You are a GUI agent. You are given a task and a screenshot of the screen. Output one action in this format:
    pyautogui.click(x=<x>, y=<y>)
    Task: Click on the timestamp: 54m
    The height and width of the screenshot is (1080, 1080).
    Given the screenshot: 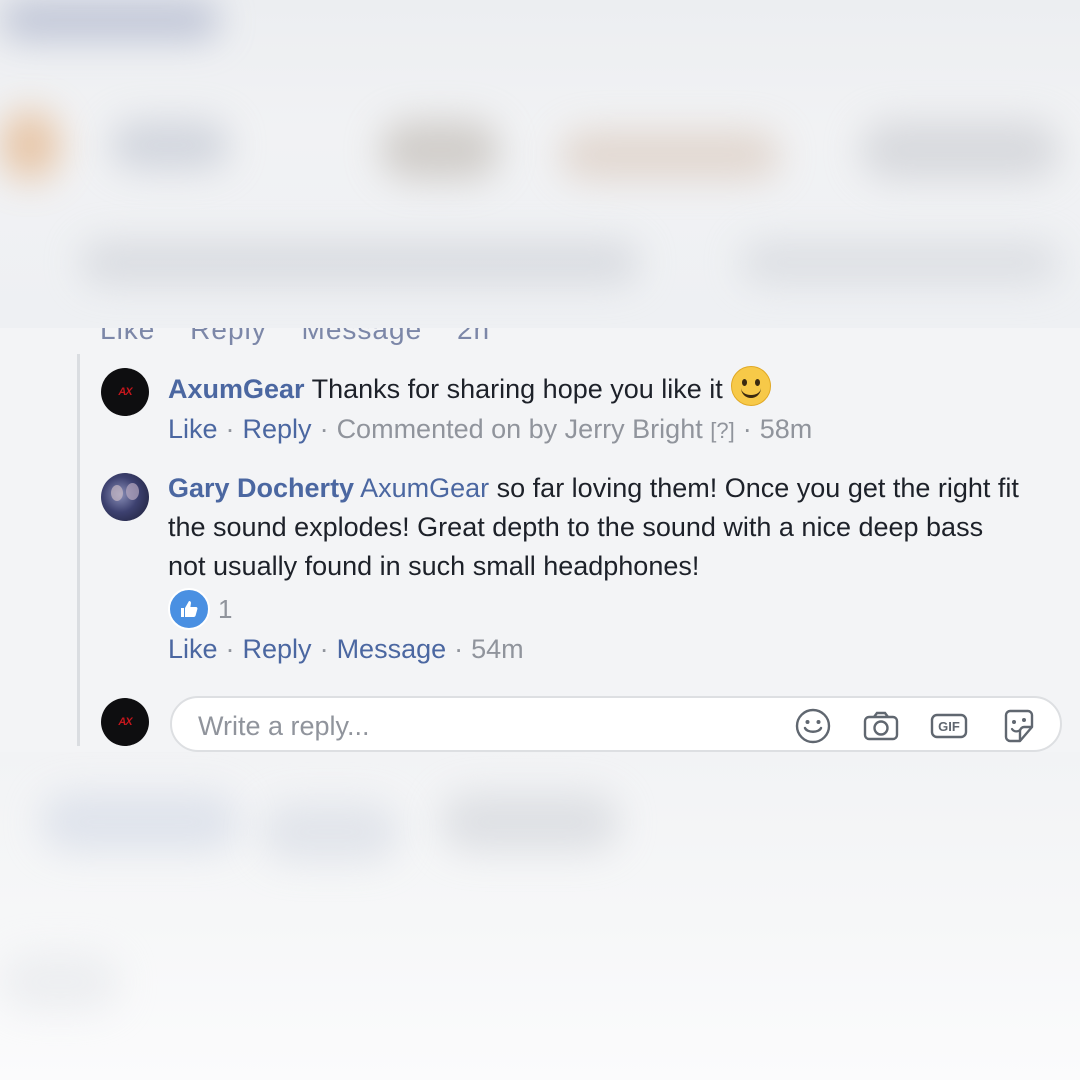 What is the action you would take?
    pyautogui.click(x=497, y=649)
    